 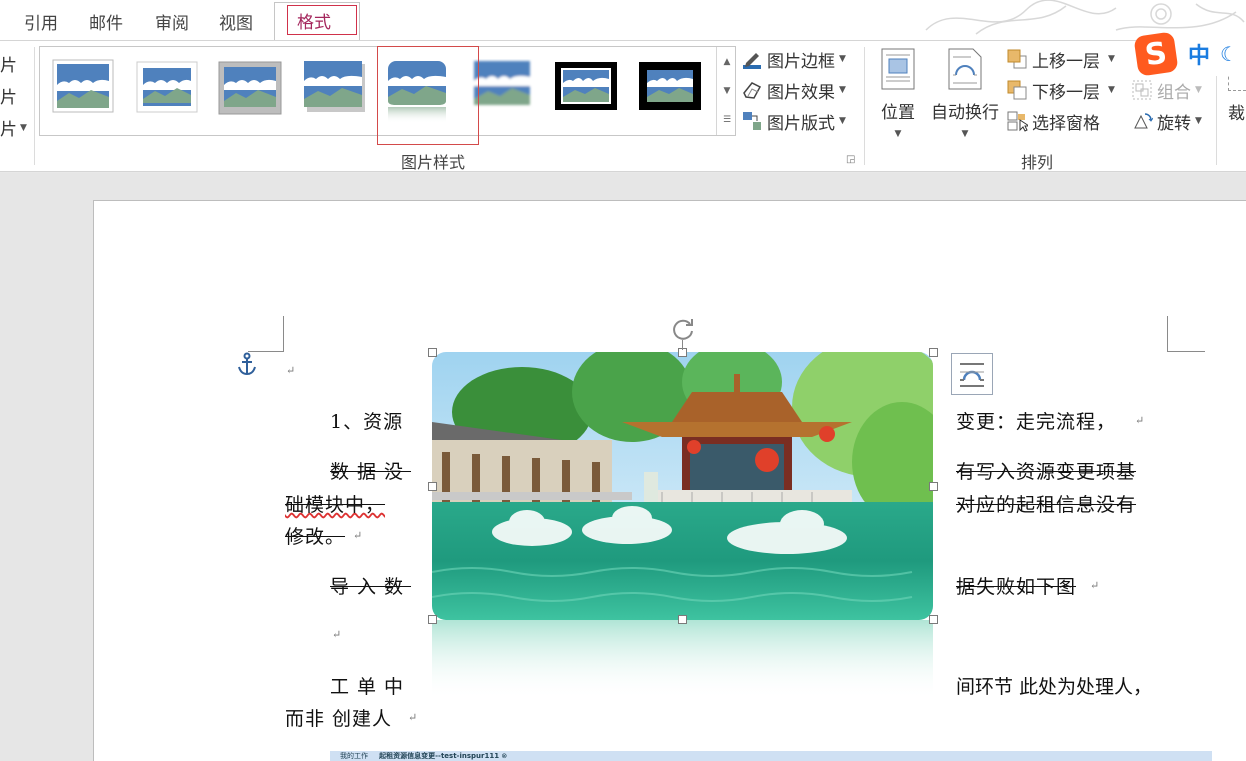 I want to click on left-stub-3: 片, so click(x=8, y=127).